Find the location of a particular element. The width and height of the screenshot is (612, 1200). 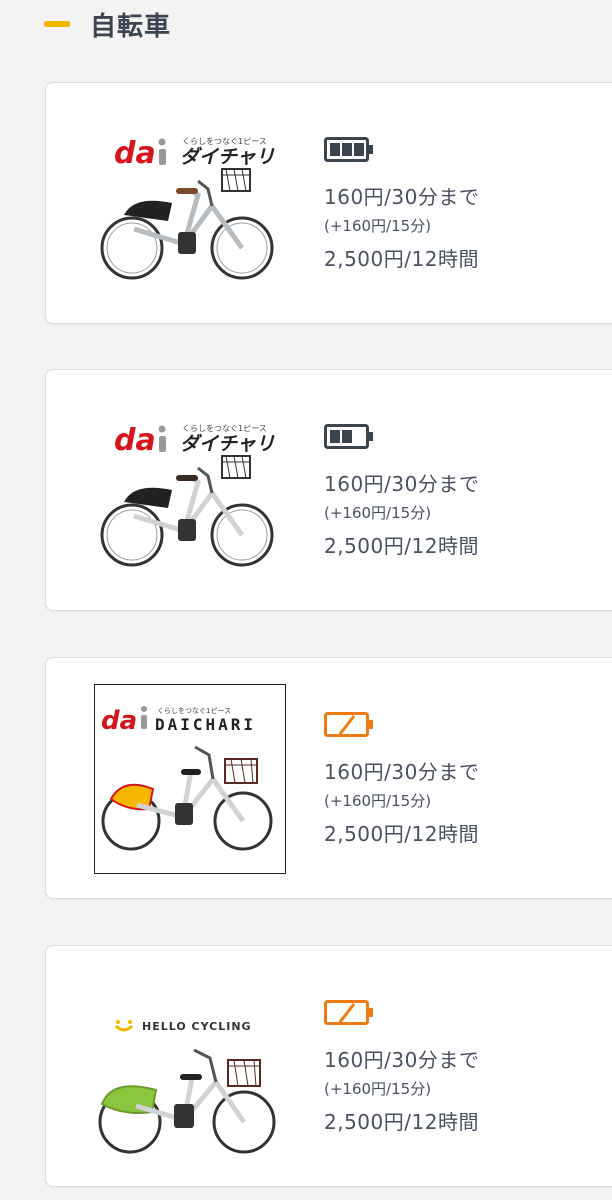

brand-logo: DAICHARI is located at coordinates (205, 724).